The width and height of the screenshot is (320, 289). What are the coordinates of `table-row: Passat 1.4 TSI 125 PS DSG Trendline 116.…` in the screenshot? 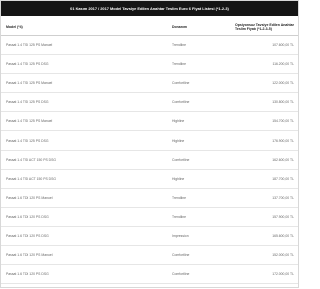 It's located at (149, 64).